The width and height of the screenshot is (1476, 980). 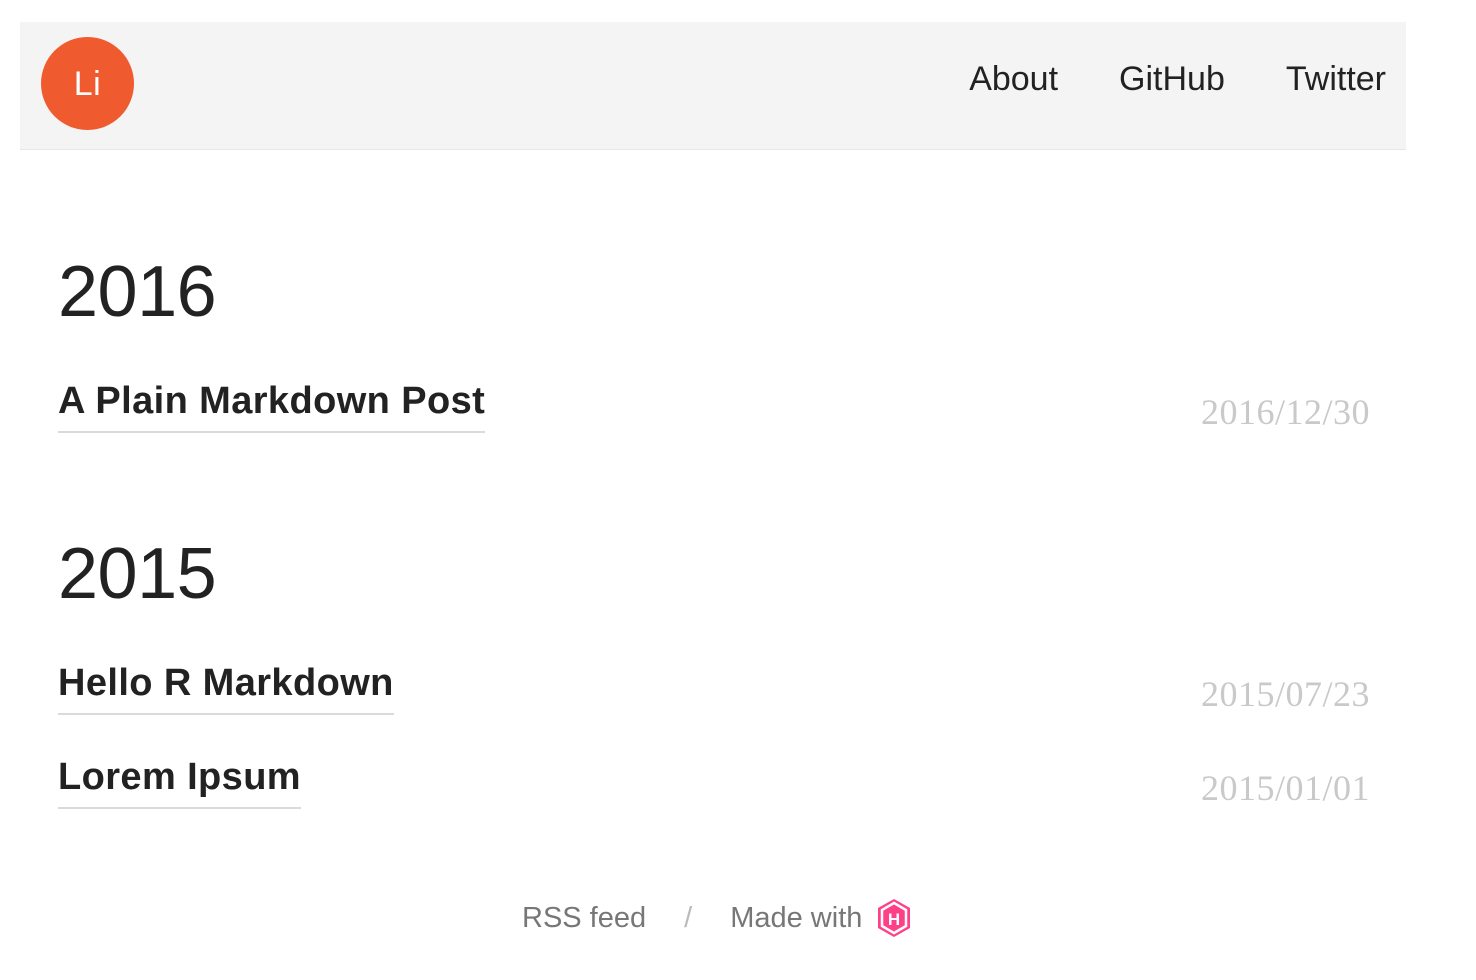 I want to click on site-header: Li About GitHub Twitter, so click(x=713, y=86).